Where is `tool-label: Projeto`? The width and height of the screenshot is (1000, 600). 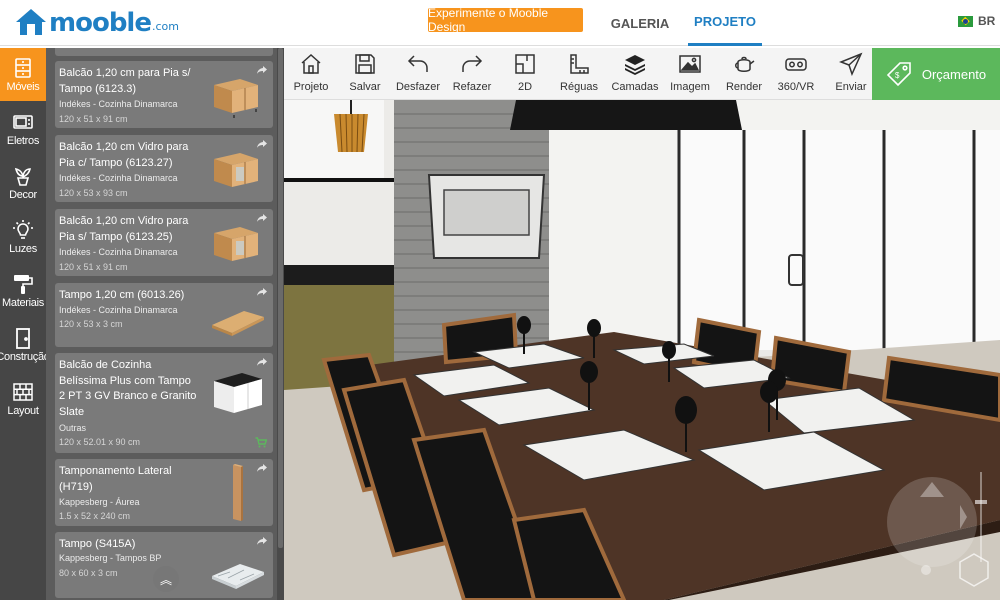 tool-label: Projeto is located at coordinates (311, 87).